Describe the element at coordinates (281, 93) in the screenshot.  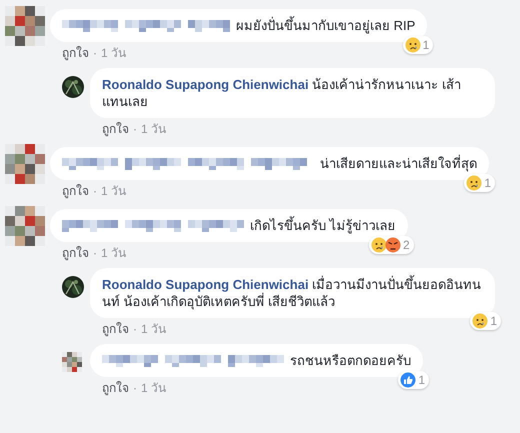
I see `comment-text: Roonaldo Supapong Chienwichai น้องเค้าน่ารักหนาเนาะ เส้าแทนเลย` at that location.